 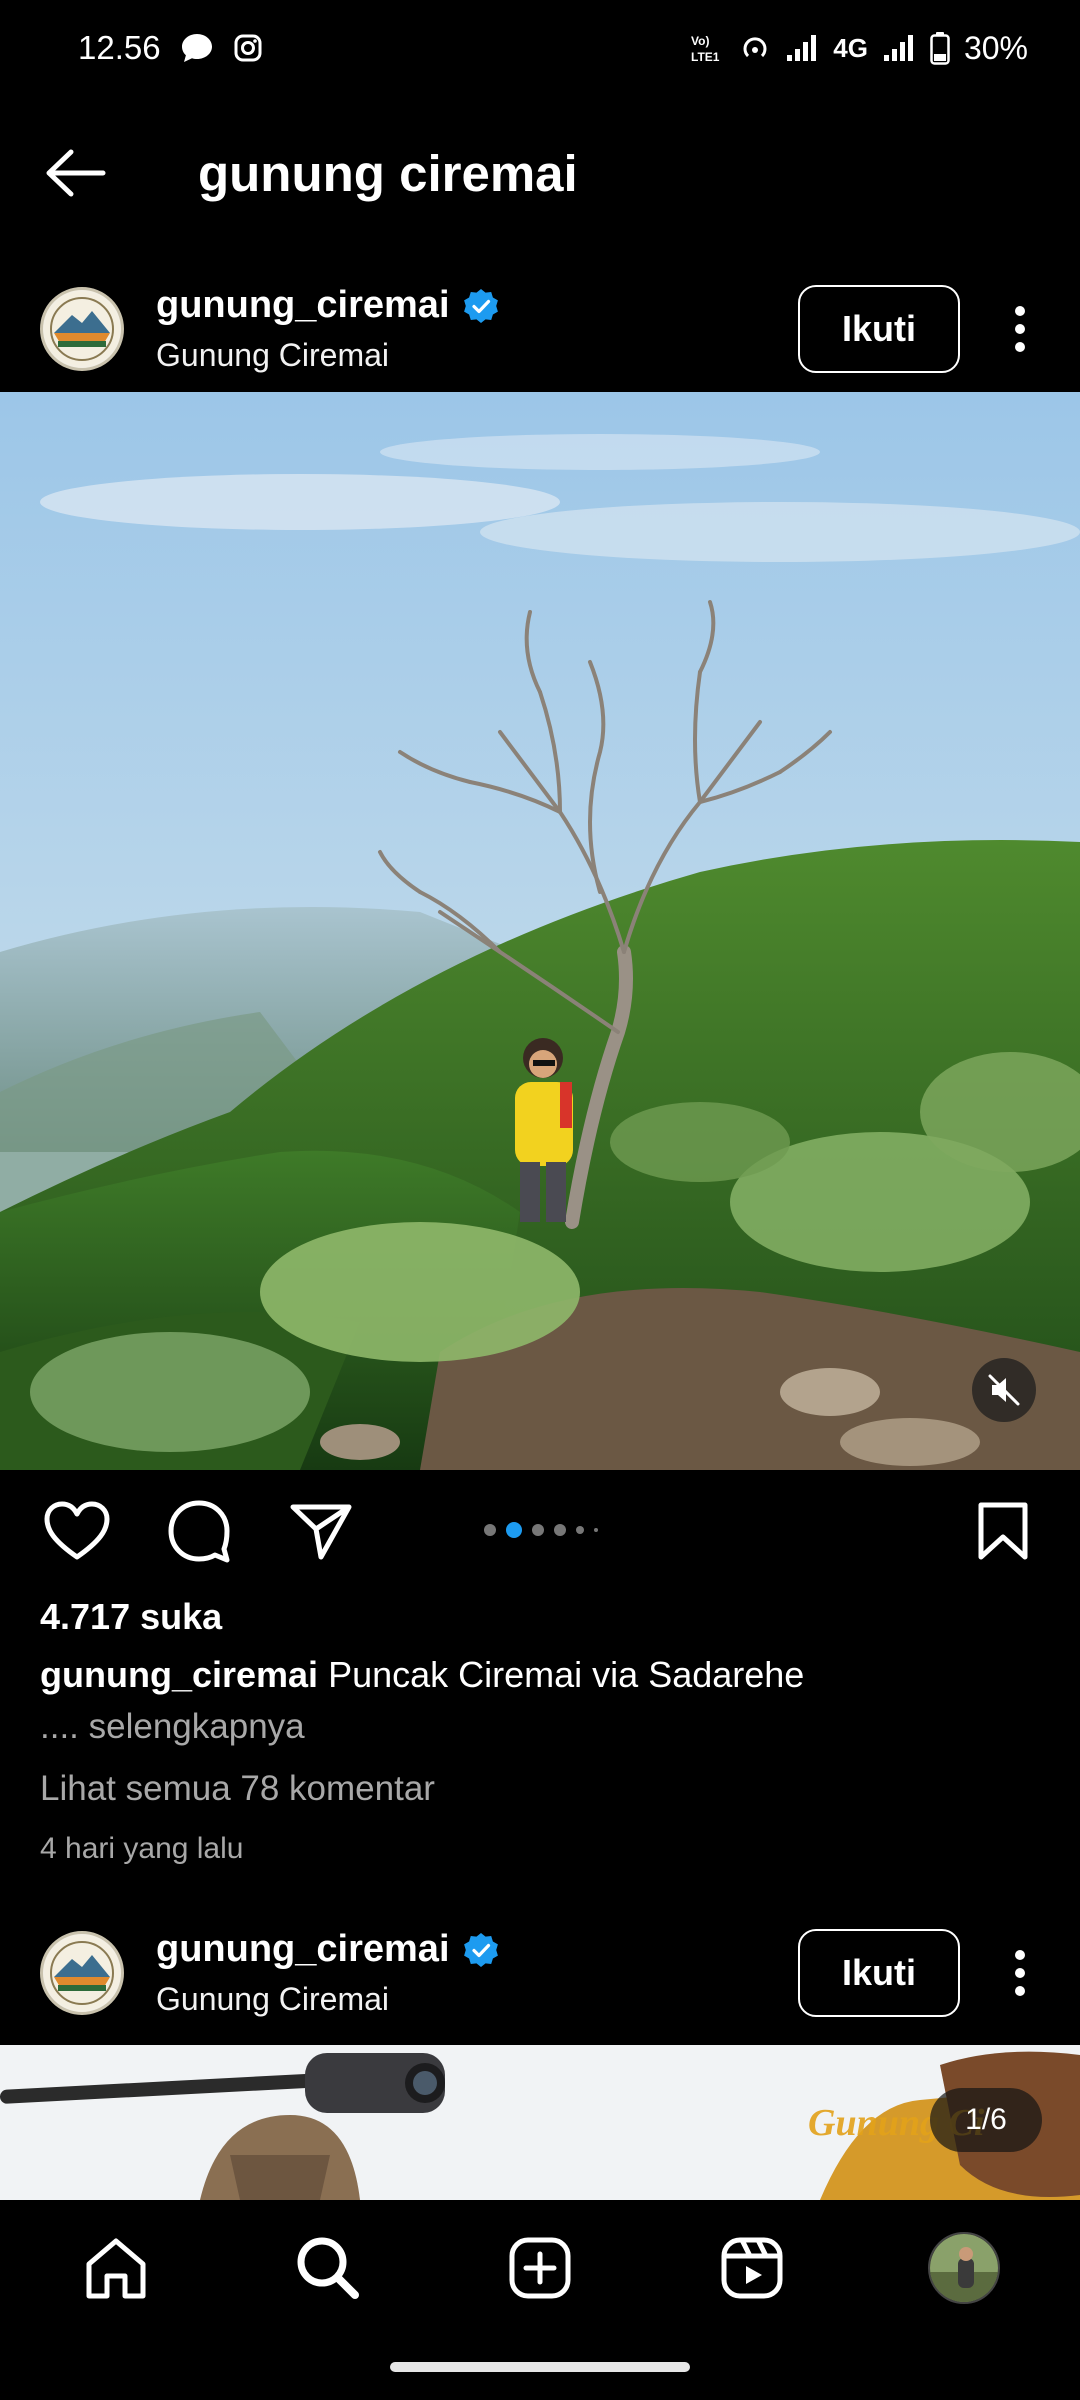 I want to click on user-row: gunung_ciremai, so click(x=328, y=305).